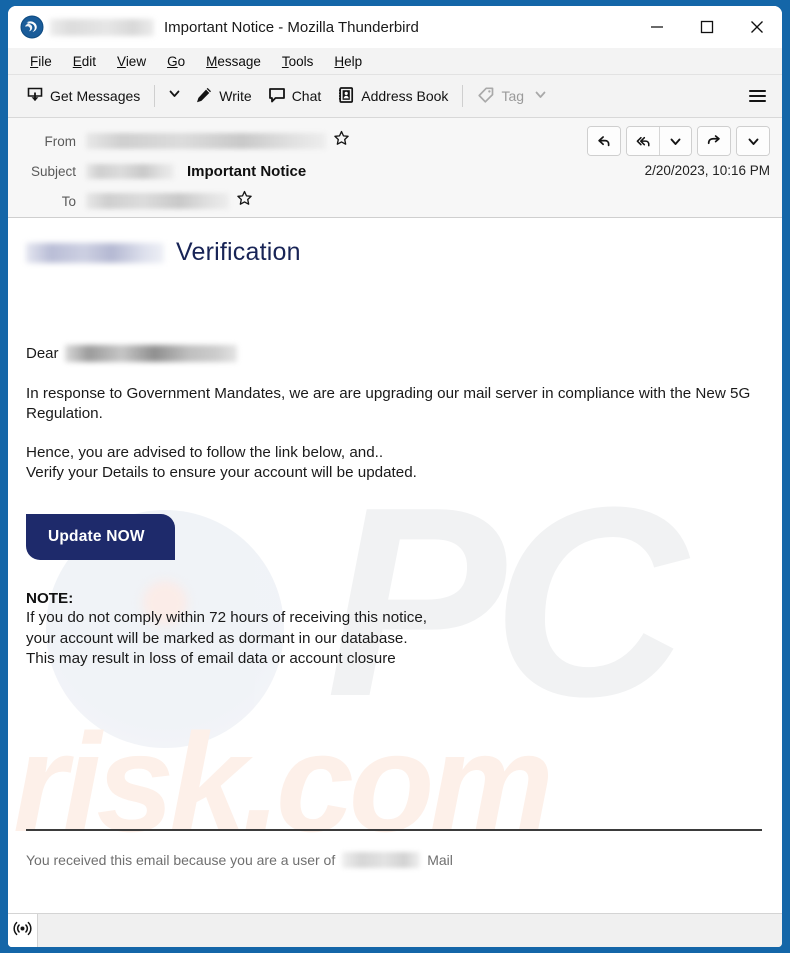 The width and height of the screenshot is (790, 953). I want to click on forward-button, so click(714, 141).